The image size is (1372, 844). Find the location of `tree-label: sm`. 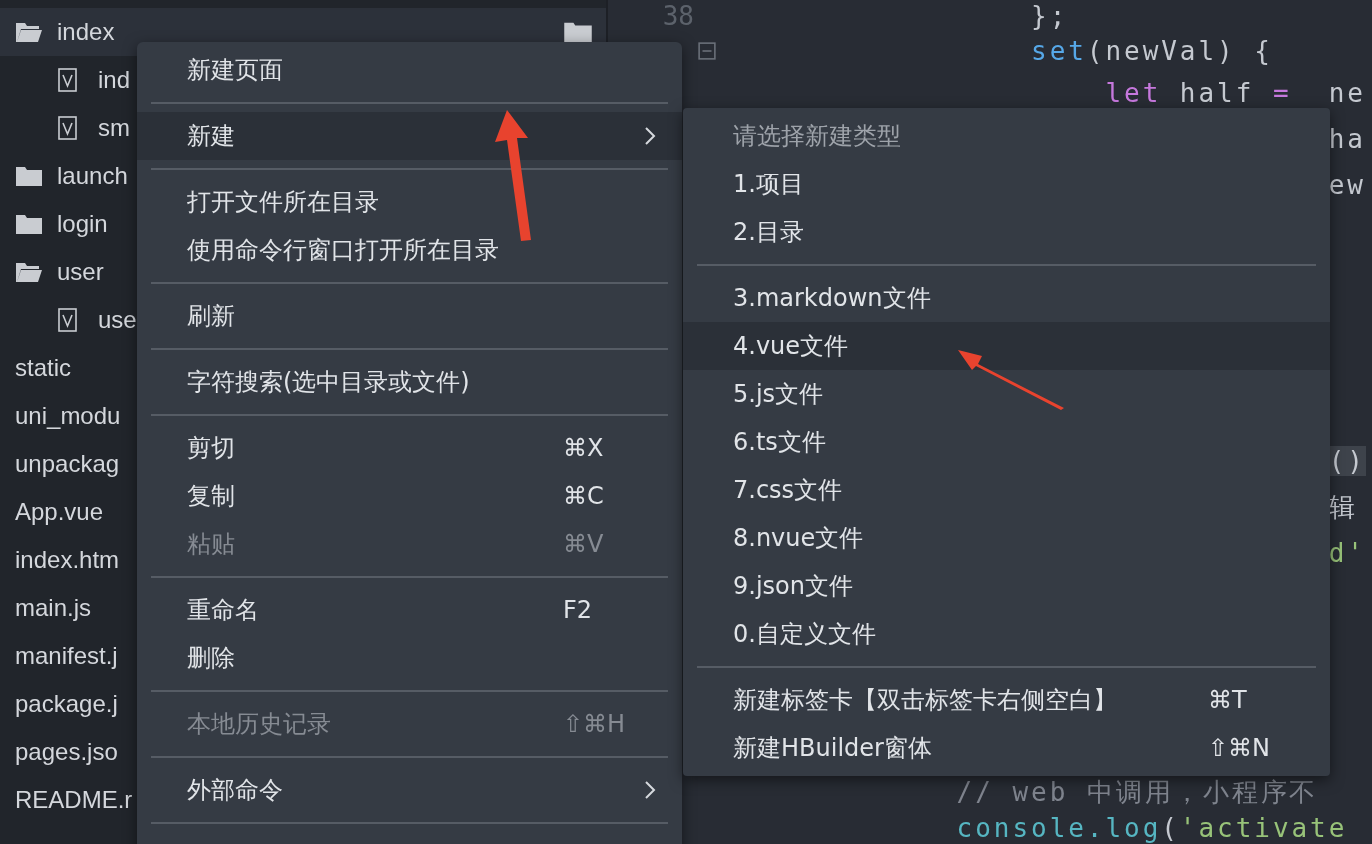

tree-label: sm is located at coordinates (114, 128).